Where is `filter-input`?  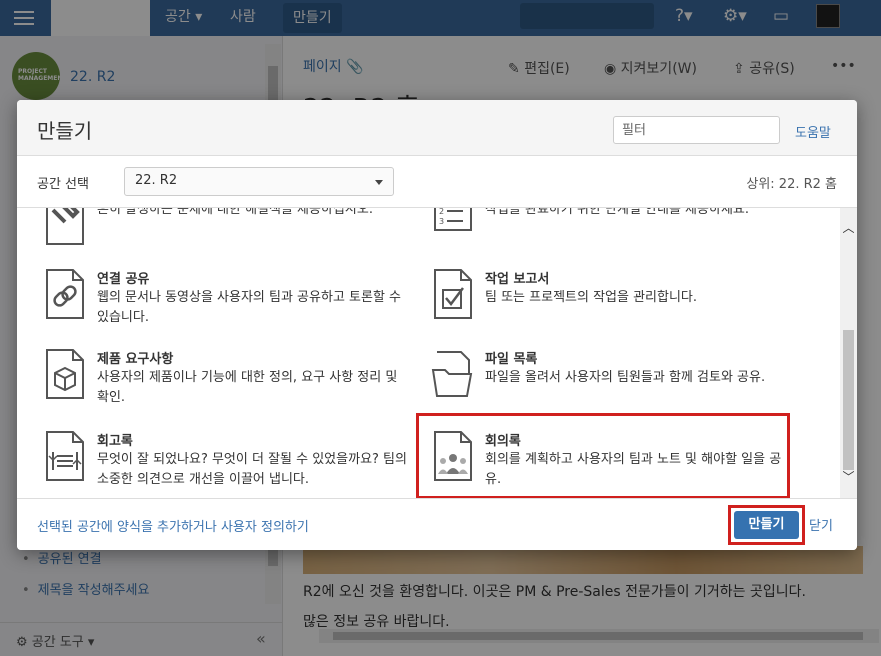 filter-input is located at coordinates (696, 130).